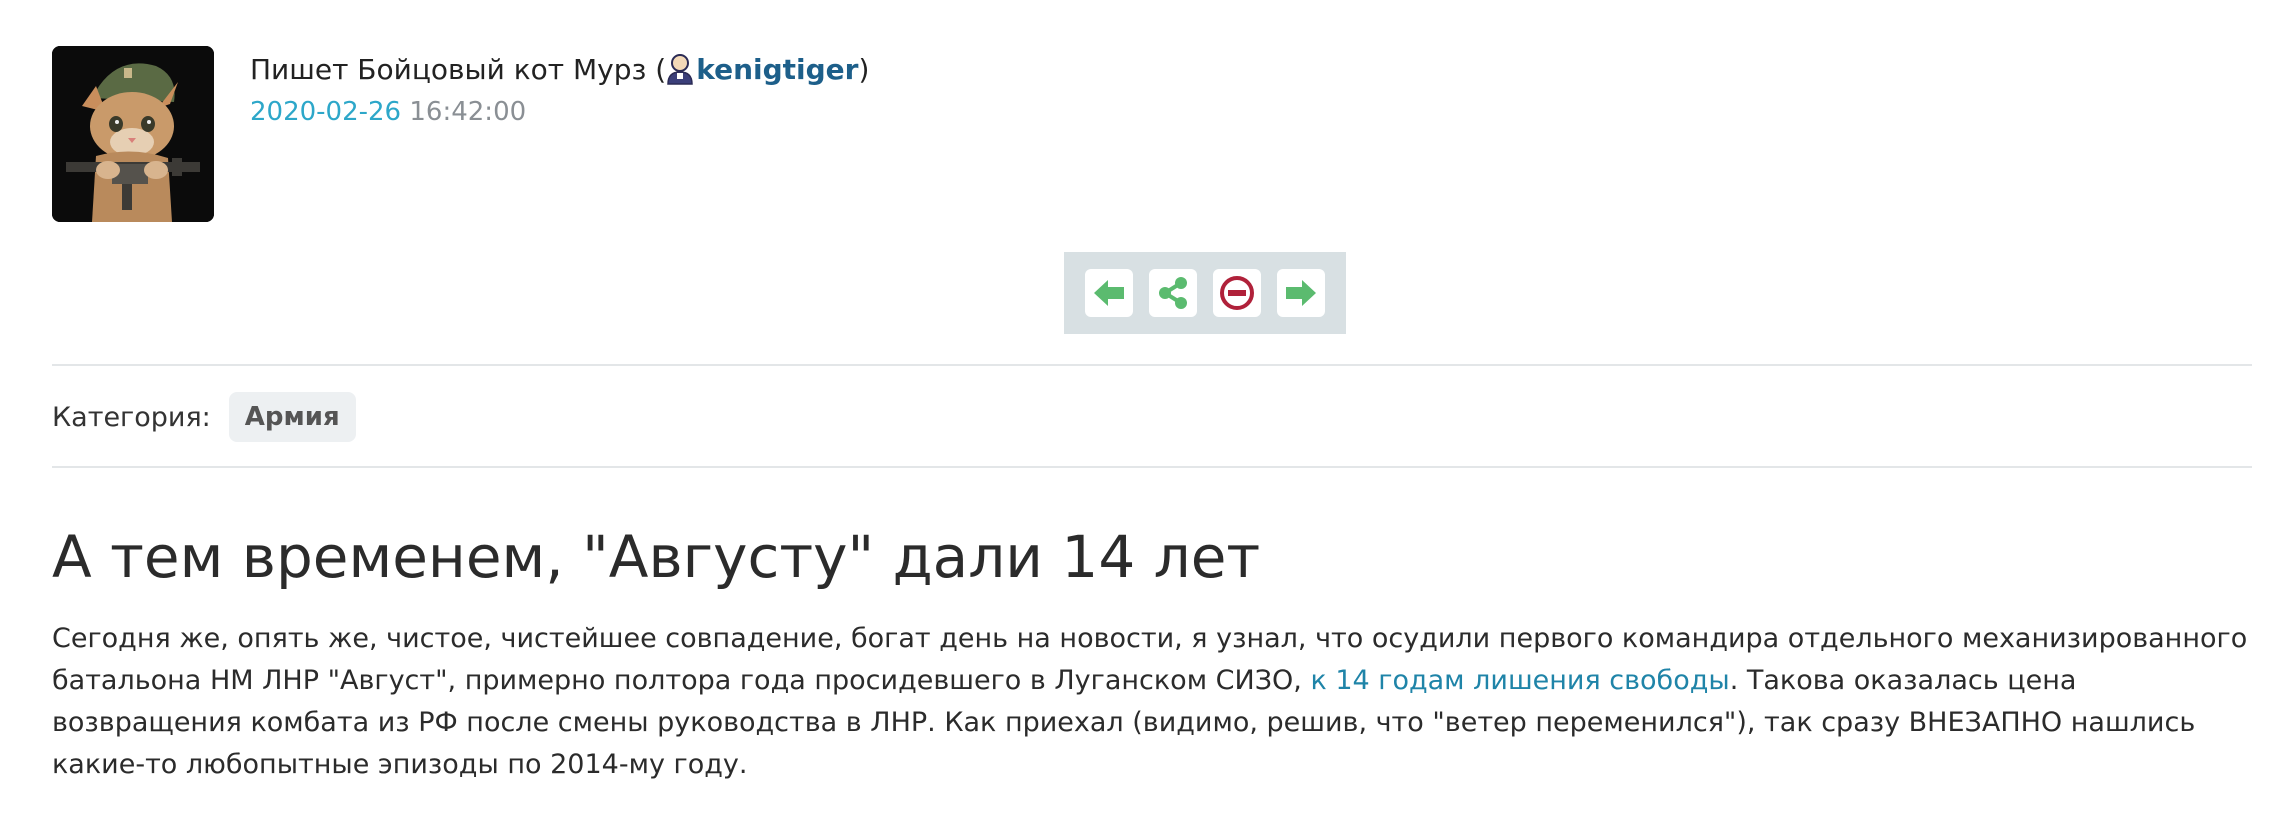 This screenshot has height=816, width=2294. Describe the element at coordinates (559, 112) in the screenshot. I see `post-datetime: 2020-02-26 16:42:00` at that location.